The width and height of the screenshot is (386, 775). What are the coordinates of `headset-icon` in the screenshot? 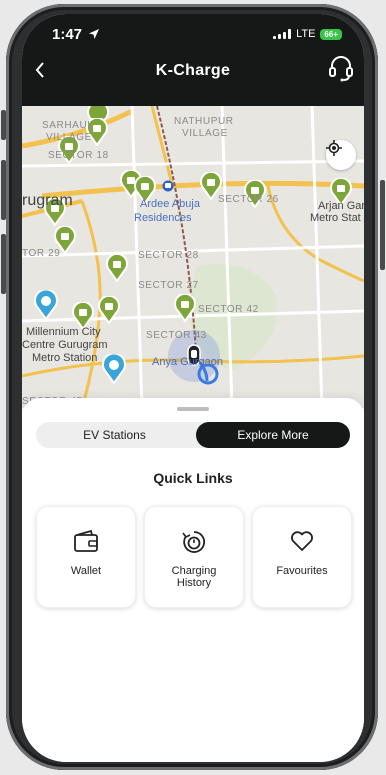 It's located at (341, 69).